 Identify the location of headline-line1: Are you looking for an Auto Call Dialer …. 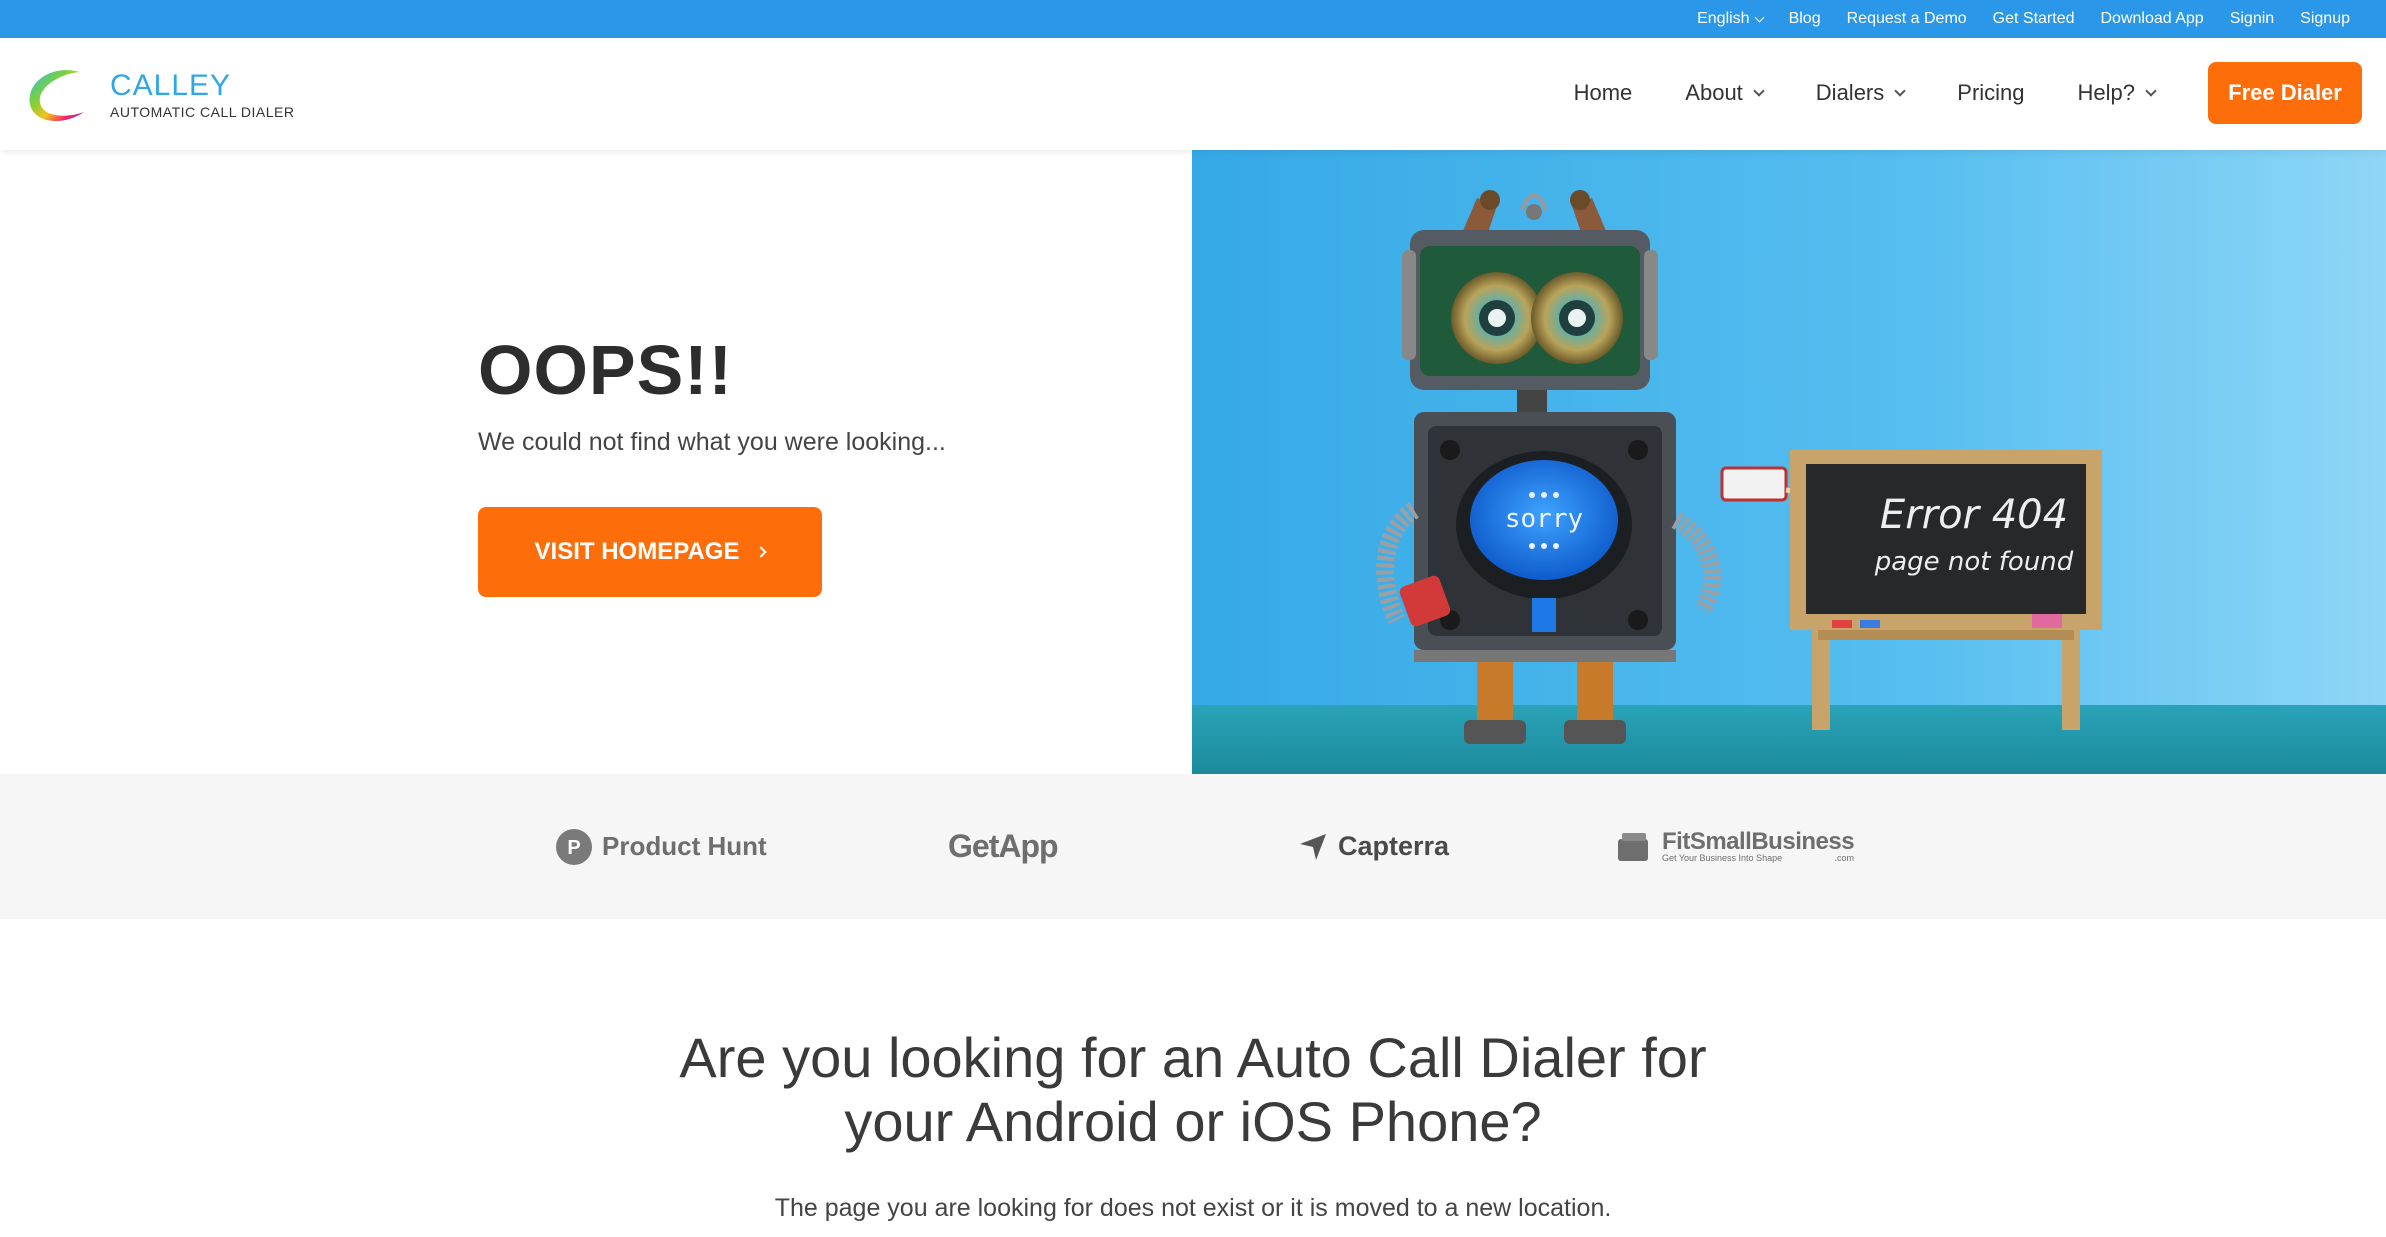
(1193, 1057).